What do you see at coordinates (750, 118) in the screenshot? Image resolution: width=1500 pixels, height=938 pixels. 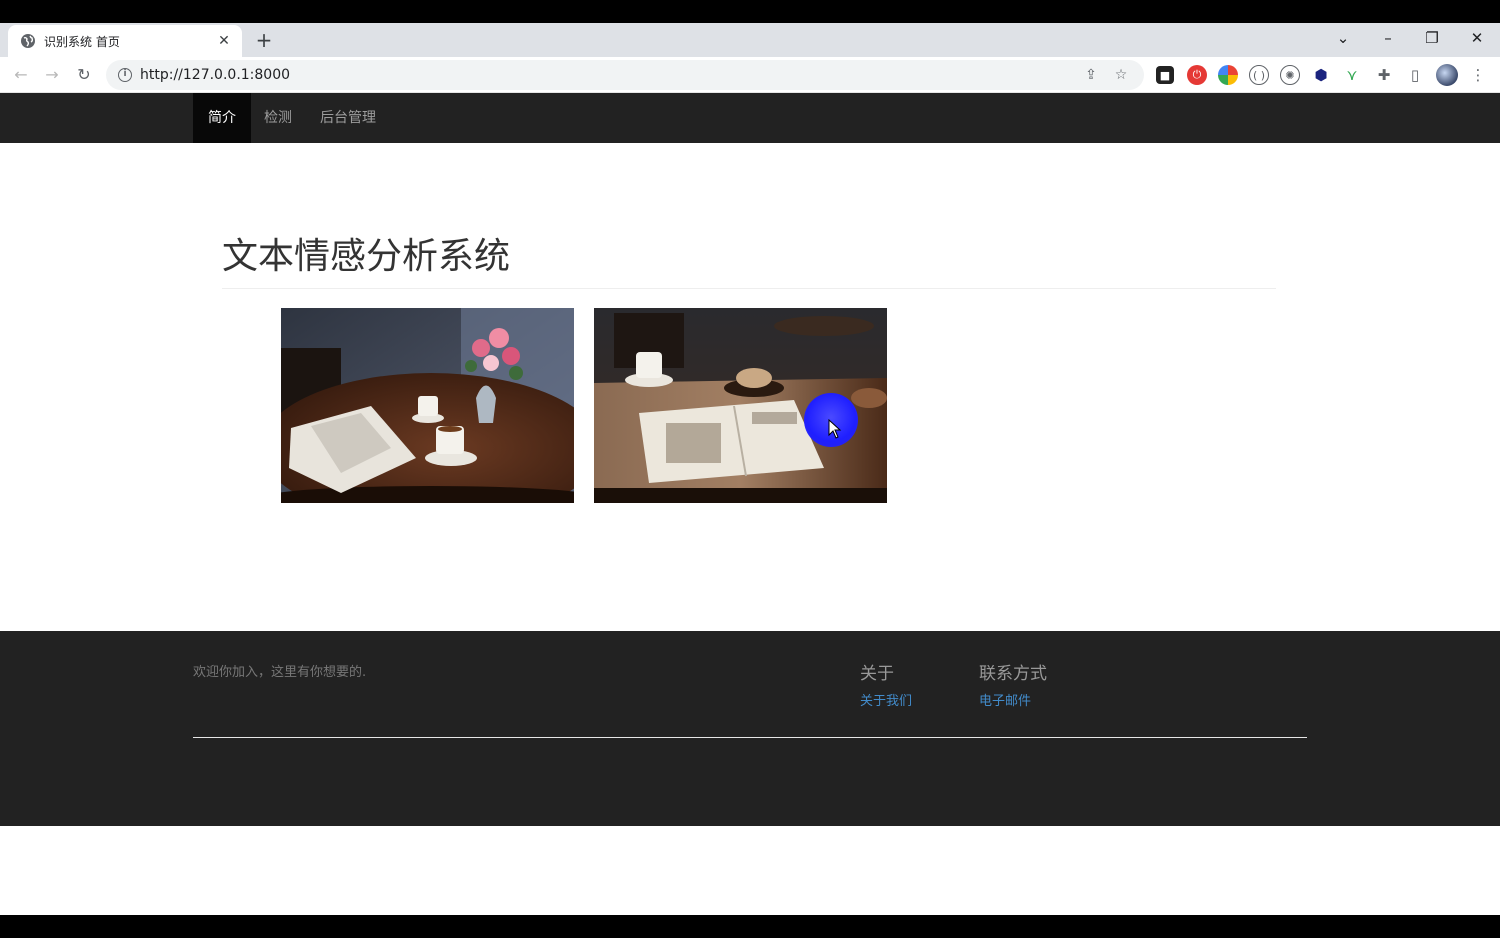 I see `site-navbar: 简介 检测 后台管理` at bounding box center [750, 118].